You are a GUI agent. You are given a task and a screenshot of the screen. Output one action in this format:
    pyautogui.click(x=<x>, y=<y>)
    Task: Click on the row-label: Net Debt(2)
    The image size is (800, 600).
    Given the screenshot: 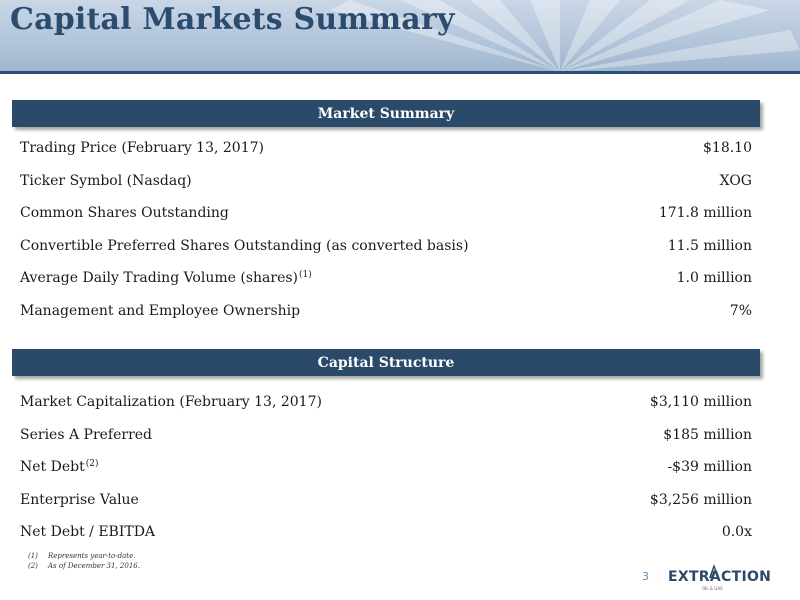 What is the action you would take?
    pyautogui.click(x=59, y=467)
    